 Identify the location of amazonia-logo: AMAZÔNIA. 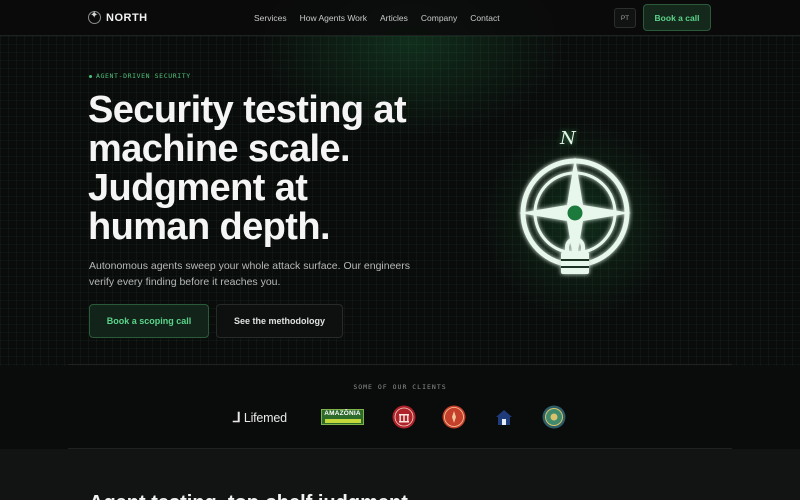
(342, 417).